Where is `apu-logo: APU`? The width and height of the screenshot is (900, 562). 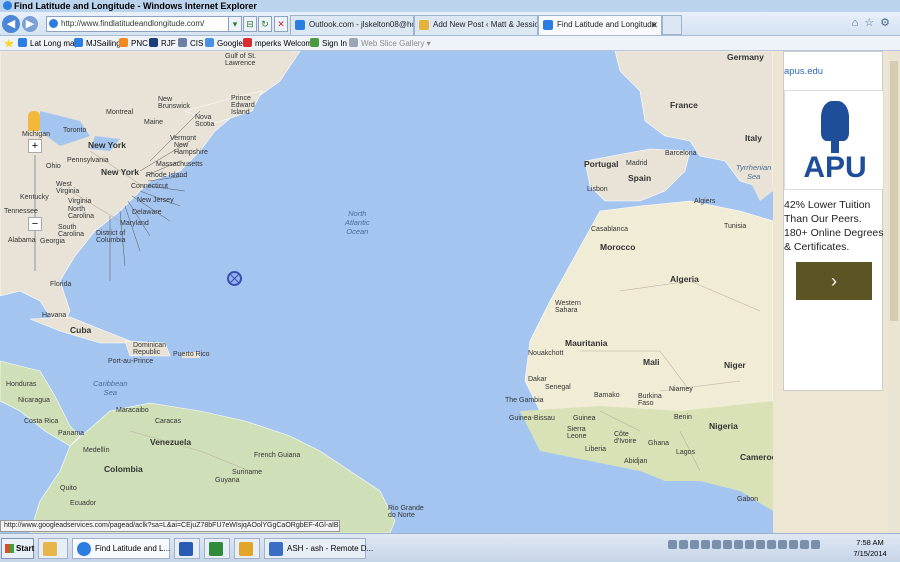
apu-logo: APU is located at coordinates (834, 140).